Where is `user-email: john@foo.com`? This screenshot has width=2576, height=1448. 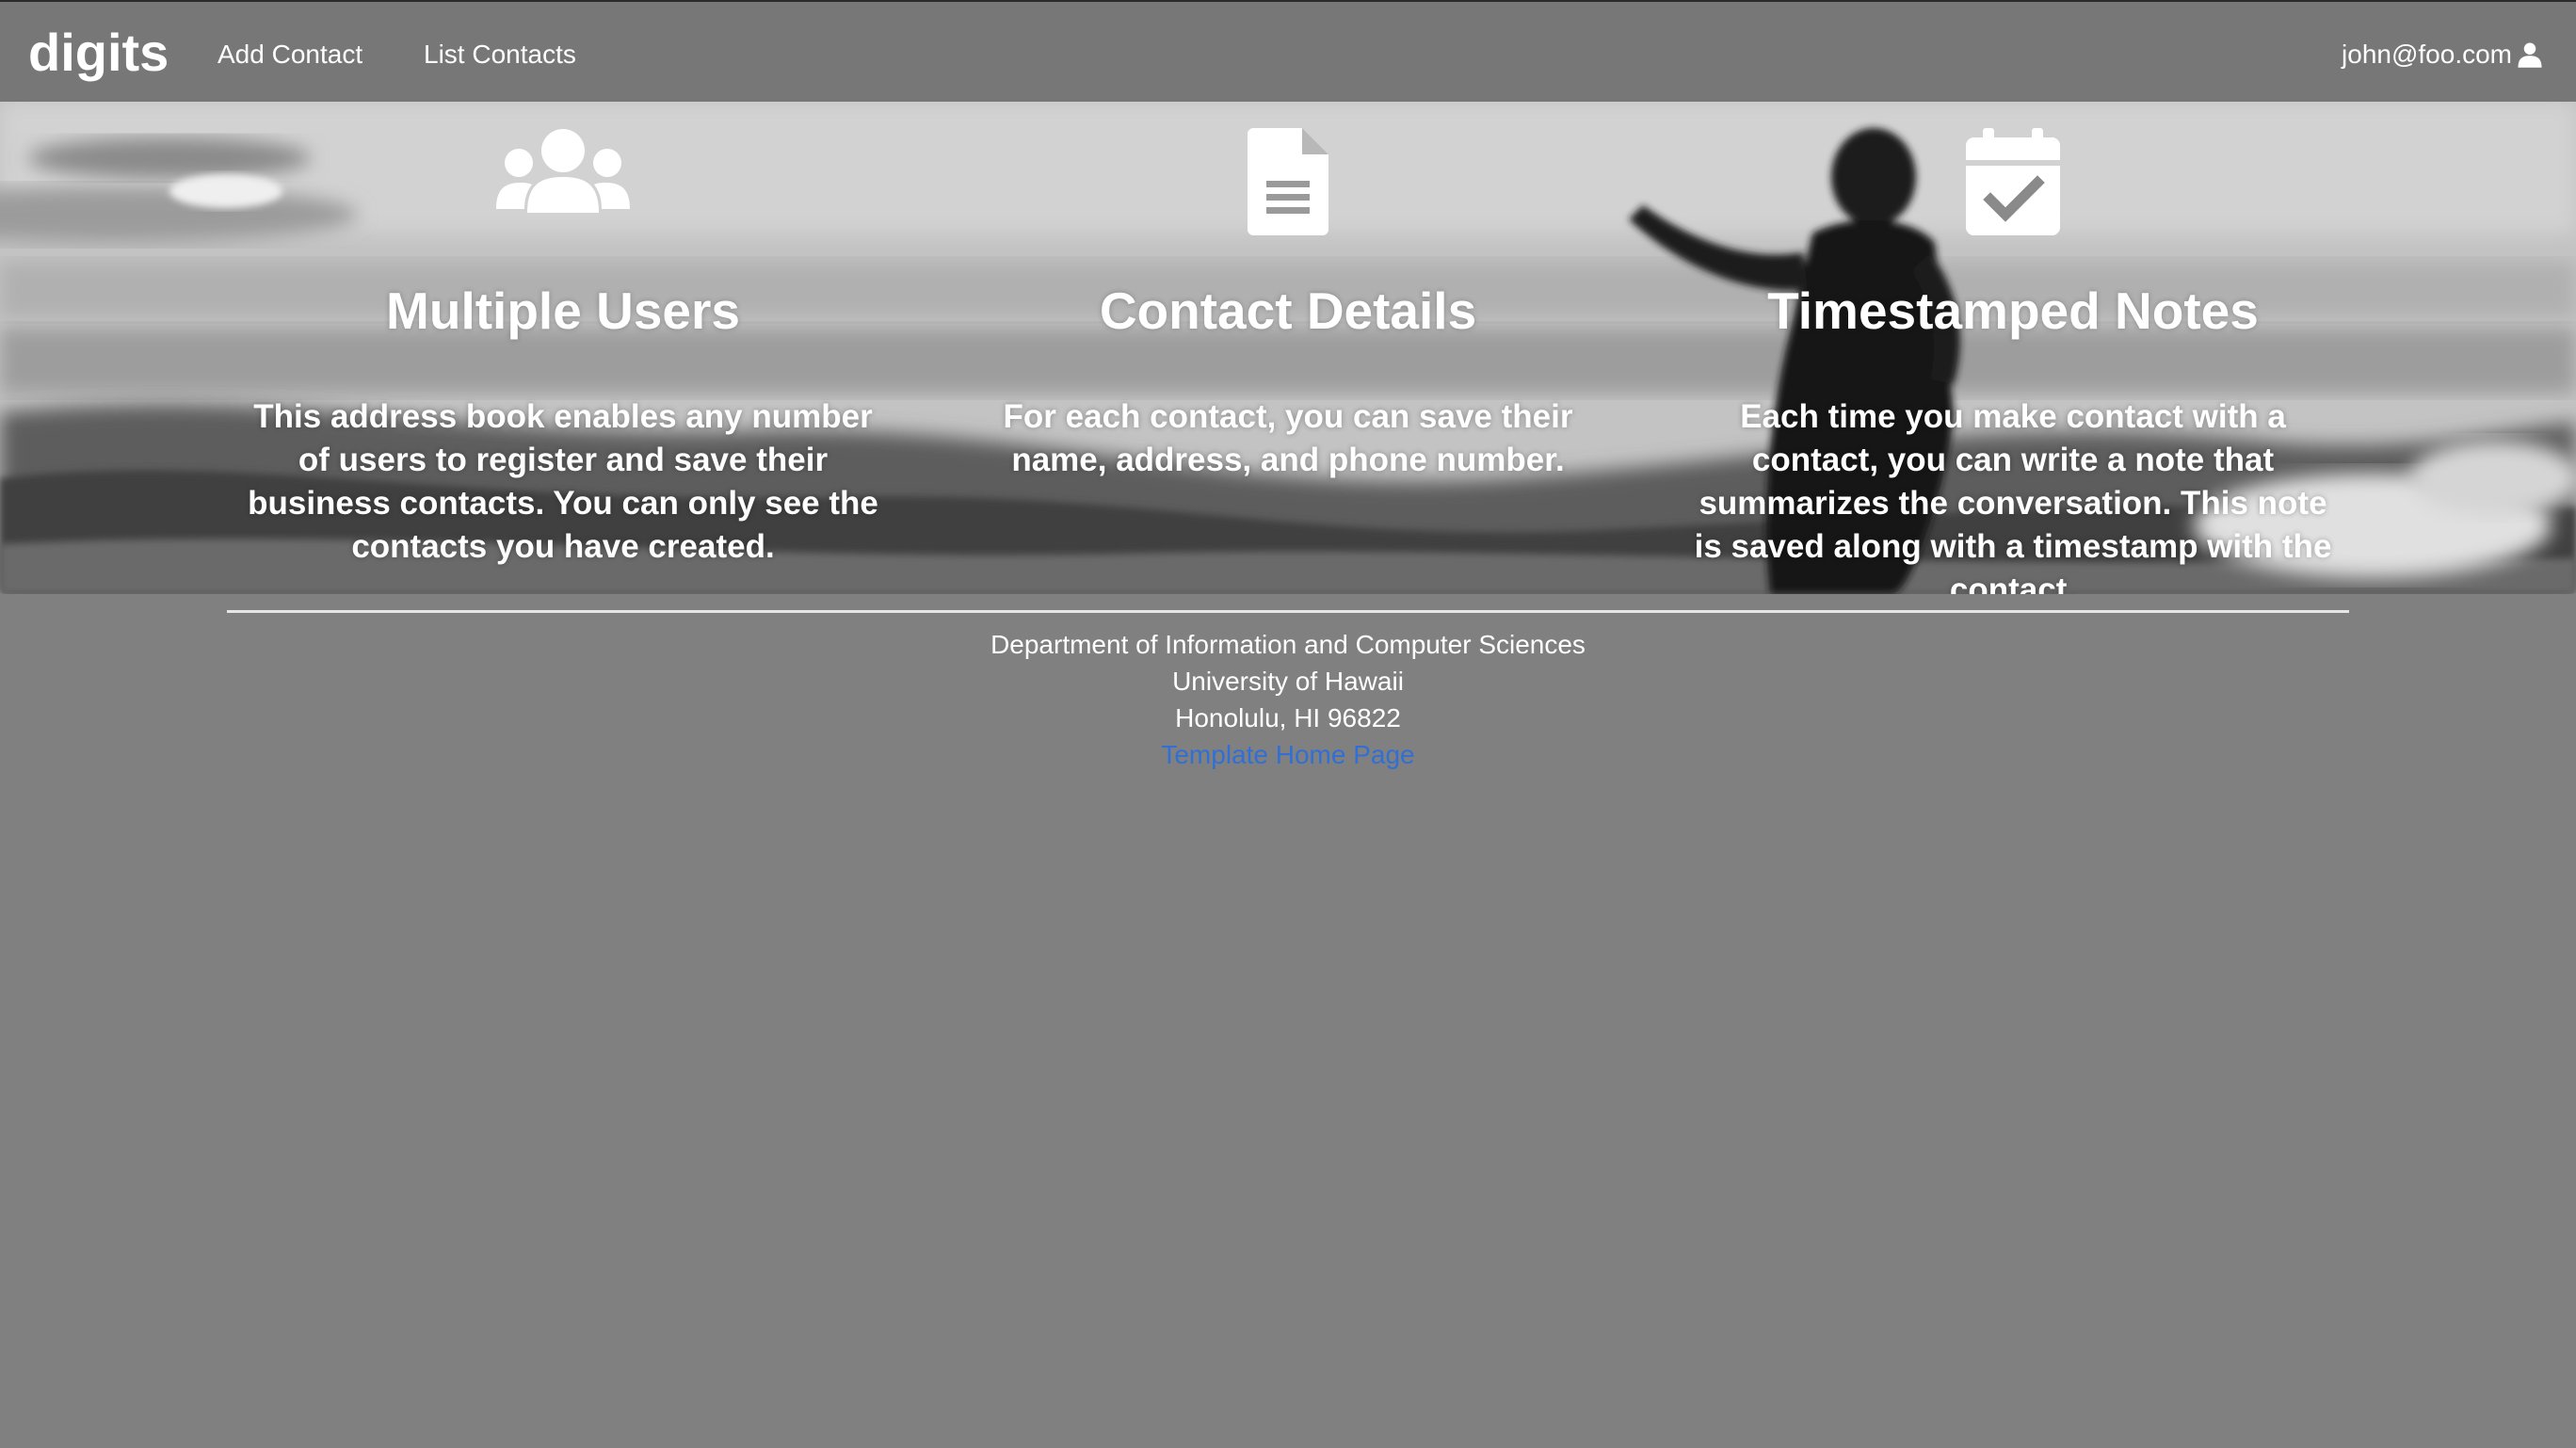 user-email: john@foo.com is located at coordinates (2427, 54).